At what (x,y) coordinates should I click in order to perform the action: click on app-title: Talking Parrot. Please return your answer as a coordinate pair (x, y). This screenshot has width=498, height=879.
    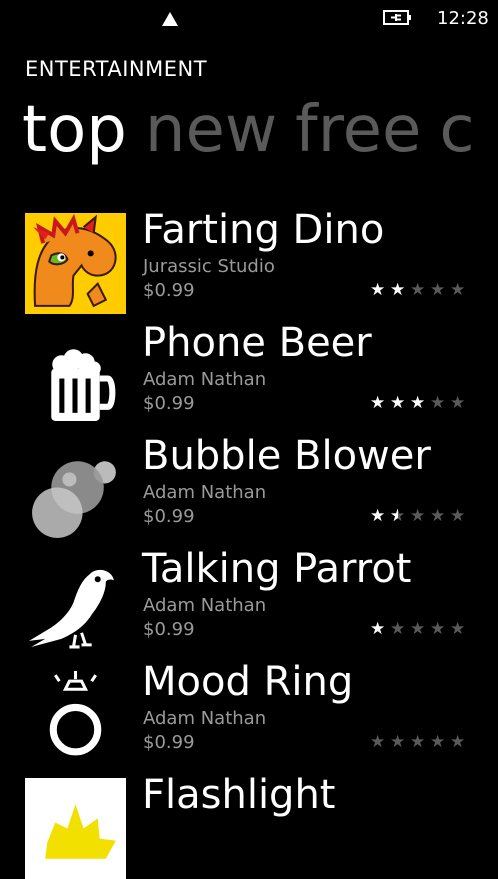
    Looking at the image, I should click on (277, 569).